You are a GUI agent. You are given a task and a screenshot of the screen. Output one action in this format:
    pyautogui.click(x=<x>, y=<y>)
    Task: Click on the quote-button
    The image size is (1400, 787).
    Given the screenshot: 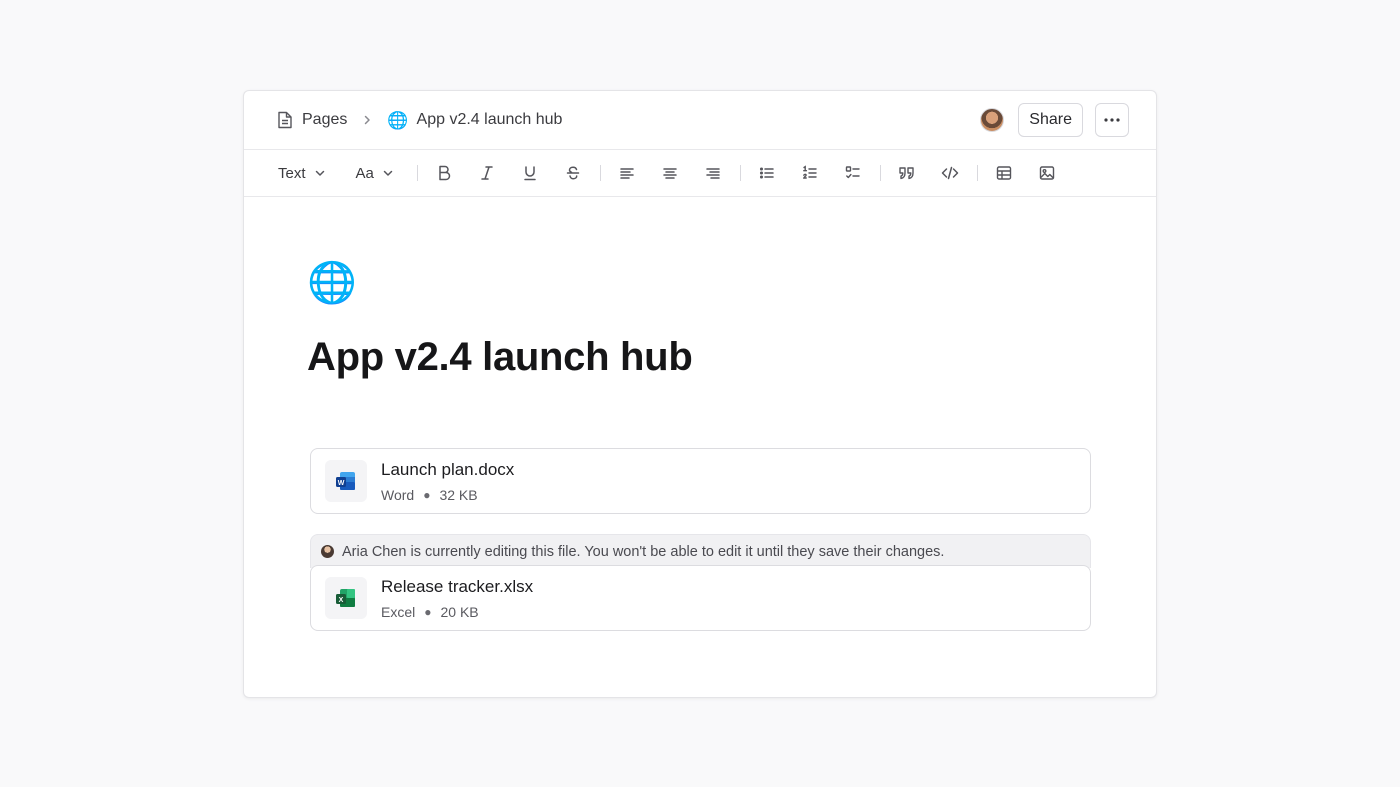 What is the action you would take?
    pyautogui.click(x=907, y=173)
    